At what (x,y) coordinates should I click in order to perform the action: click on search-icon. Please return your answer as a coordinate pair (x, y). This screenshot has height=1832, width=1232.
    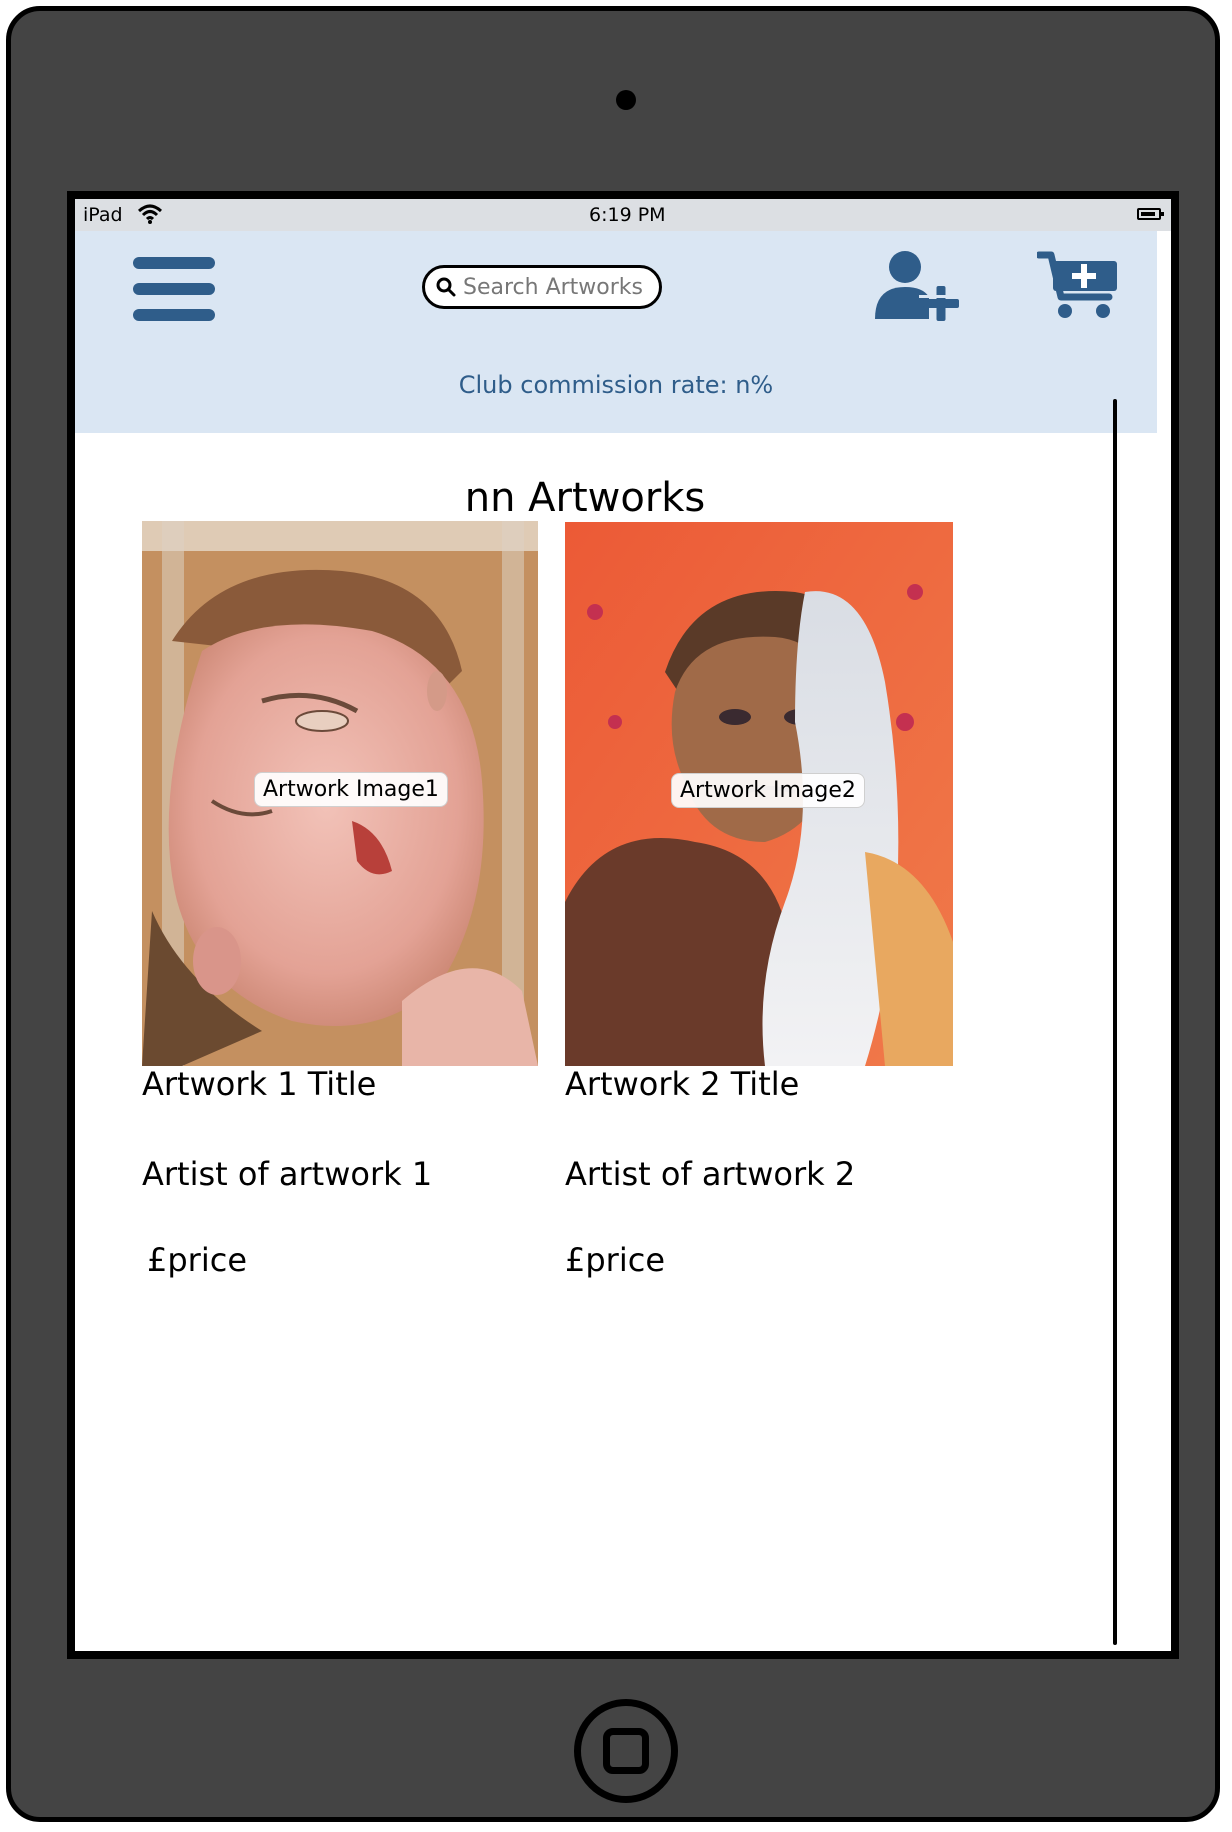
    Looking at the image, I should click on (446, 287).